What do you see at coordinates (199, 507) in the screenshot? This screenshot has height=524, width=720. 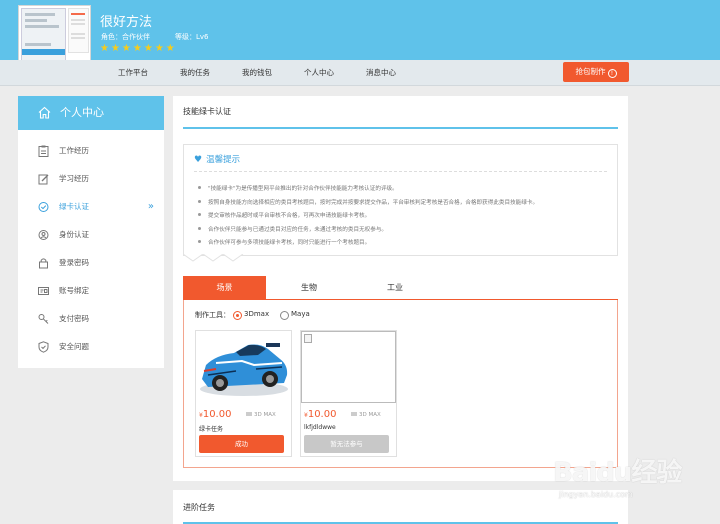 I see `section-title: 进阶任务` at bounding box center [199, 507].